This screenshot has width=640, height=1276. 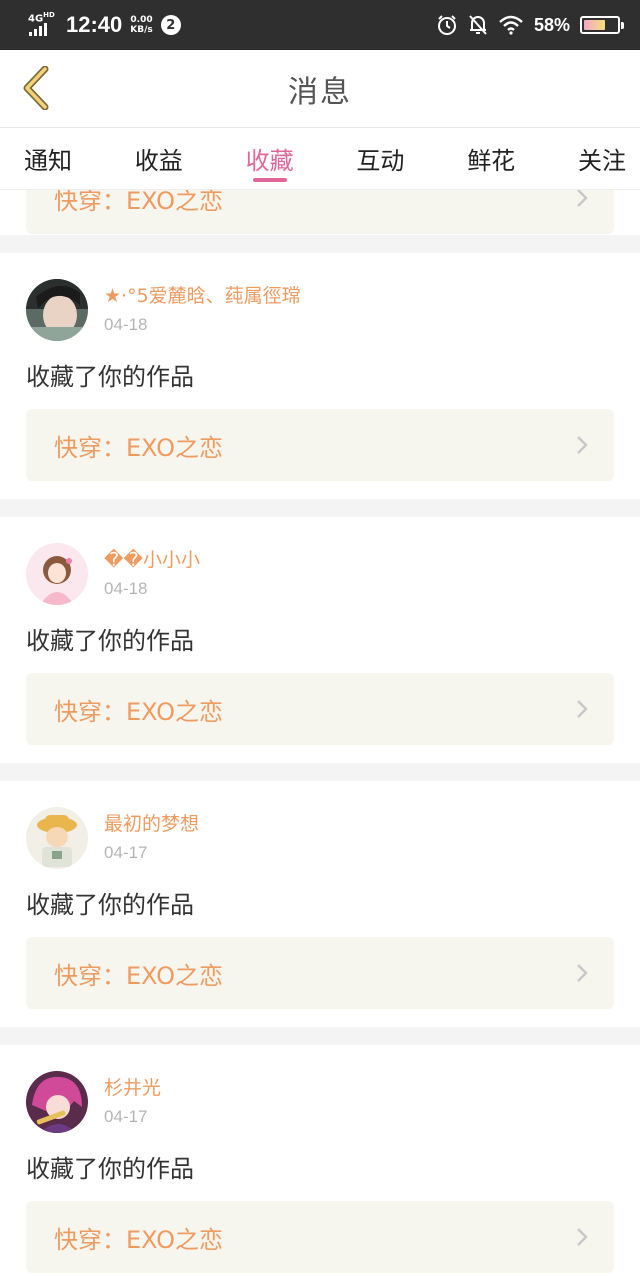 I want to click on battery-icon, so click(x=602, y=25).